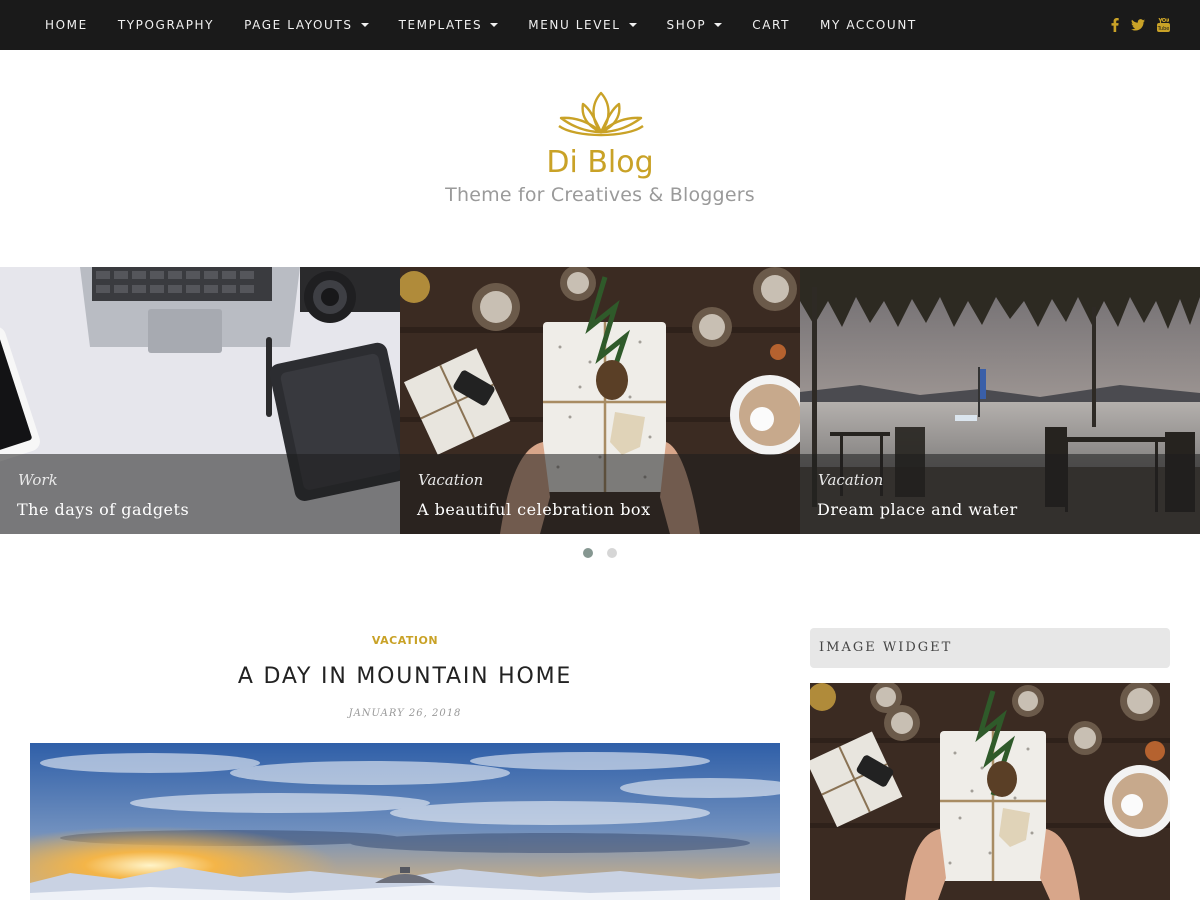  I want to click on nav-label: TEMPLATES, so click(440, 25).